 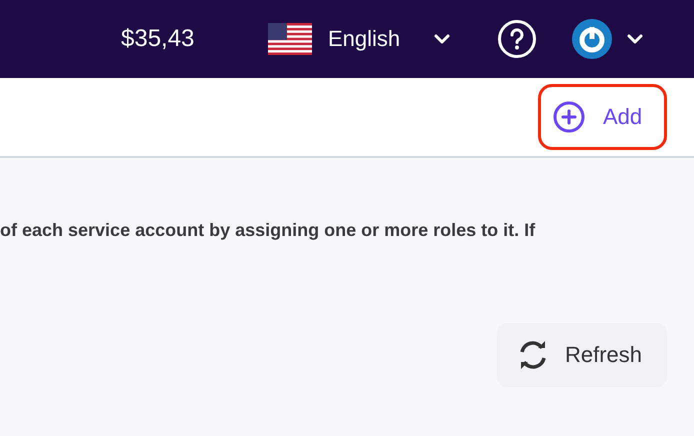 I want to click on plus-circle-icon, so click(x=569, y=117).